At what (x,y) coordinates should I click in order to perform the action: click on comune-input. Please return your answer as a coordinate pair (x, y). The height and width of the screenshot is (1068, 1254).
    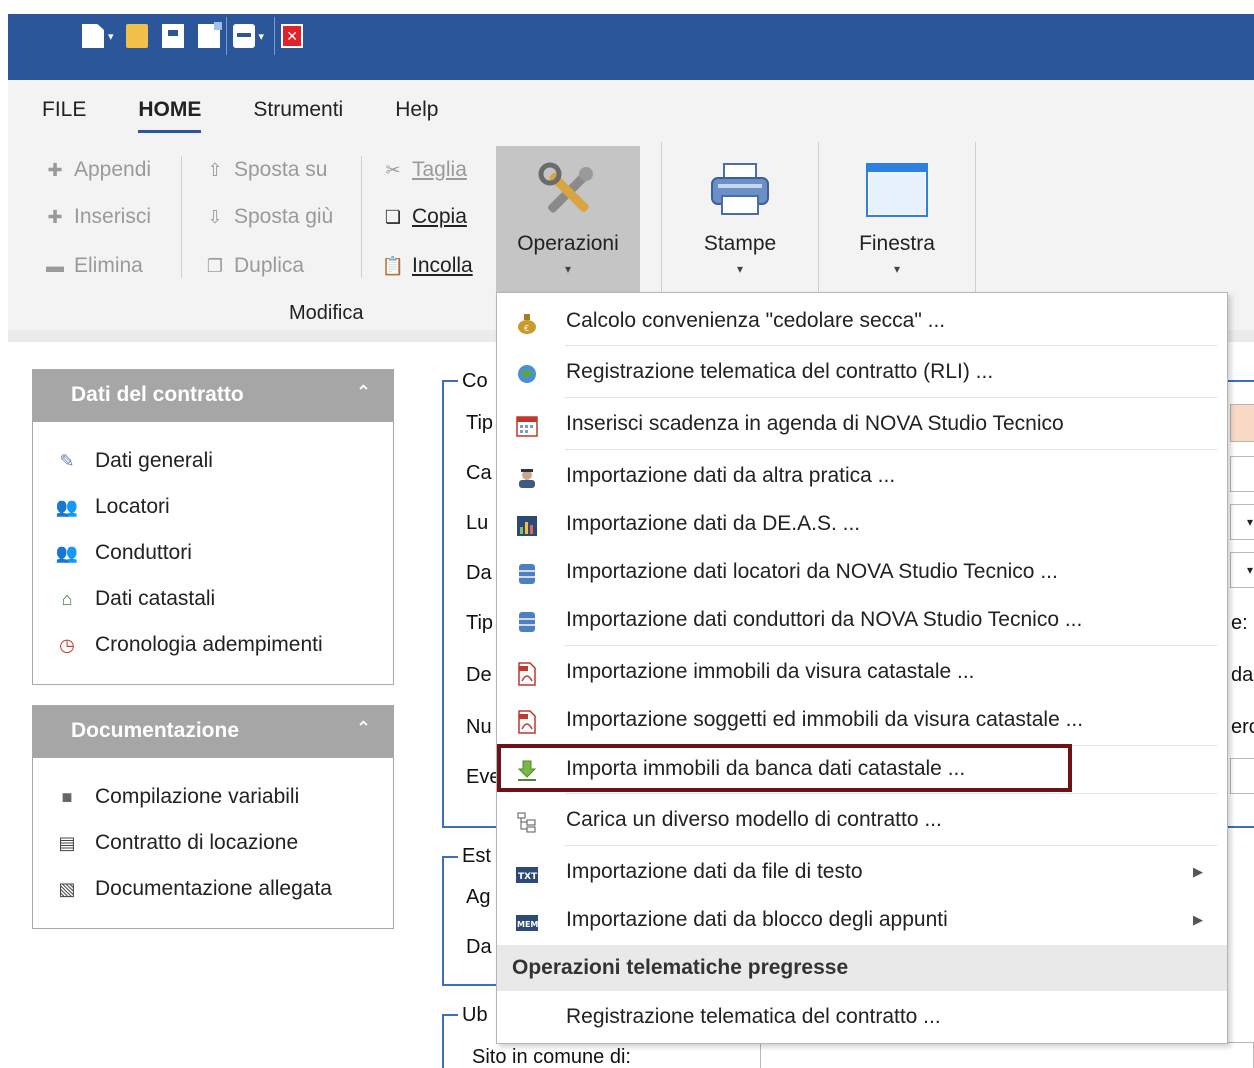
    Looking at the image, I should click on (1007, 1055).